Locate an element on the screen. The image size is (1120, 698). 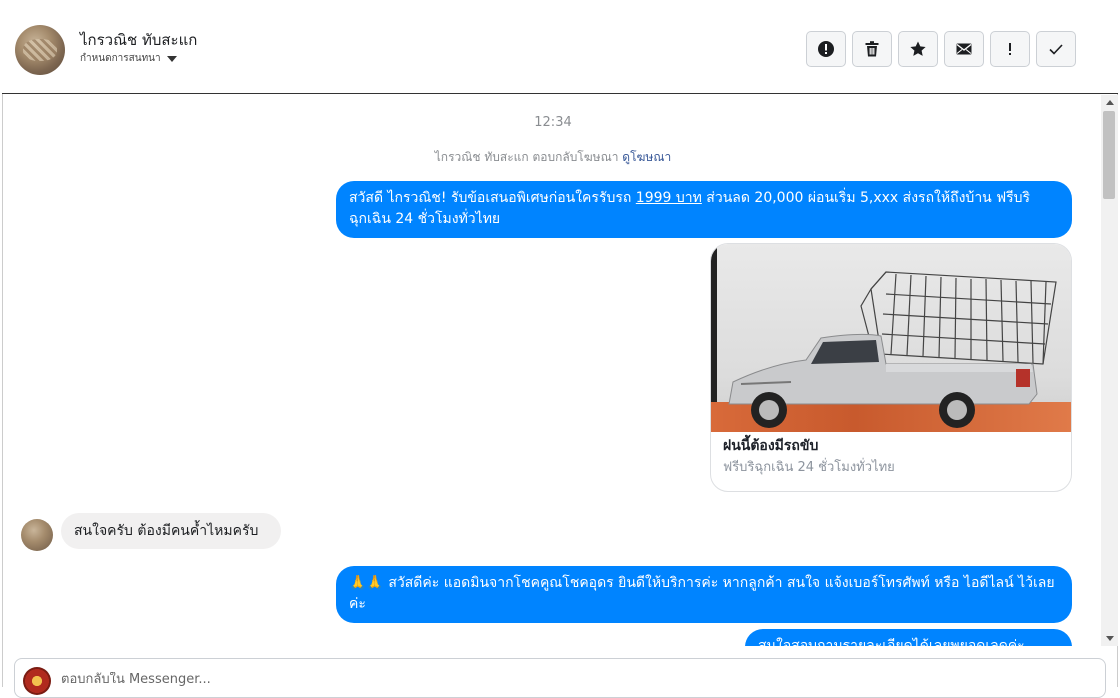
report-button is located at coordinates (826, 49).